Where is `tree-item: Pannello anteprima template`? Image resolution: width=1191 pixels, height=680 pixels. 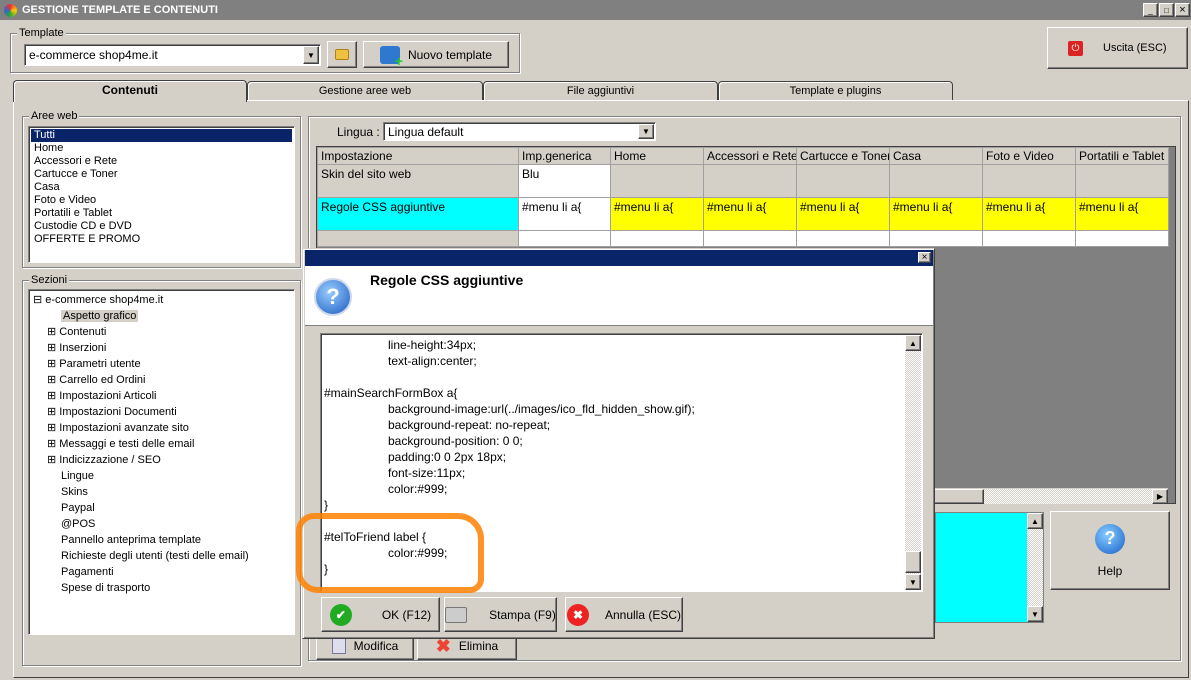
tree-item: Pannello anteprima template is located at coordinates (161, 540).